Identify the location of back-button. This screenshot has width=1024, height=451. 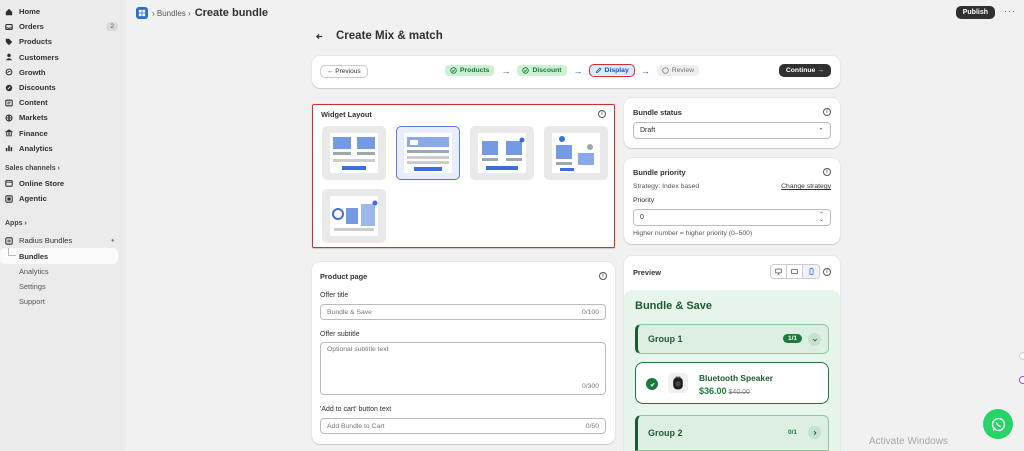
(319, 36).